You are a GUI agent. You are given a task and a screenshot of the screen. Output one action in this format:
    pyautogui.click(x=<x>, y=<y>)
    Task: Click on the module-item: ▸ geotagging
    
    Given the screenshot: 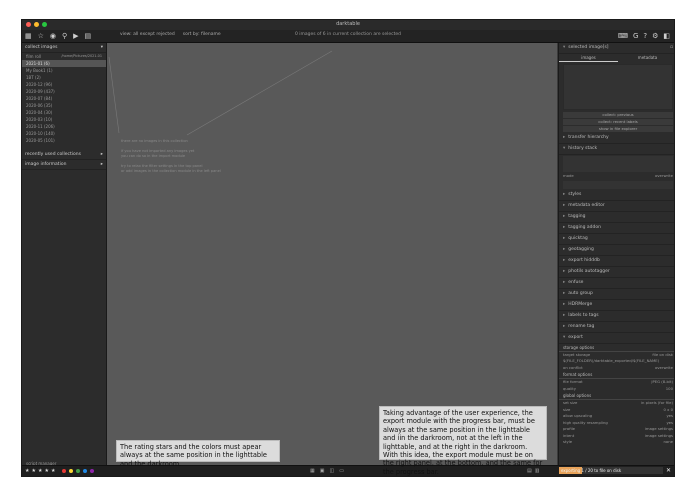 What is the action you would take?
    pyautogui.click(x=616, y=250)
    